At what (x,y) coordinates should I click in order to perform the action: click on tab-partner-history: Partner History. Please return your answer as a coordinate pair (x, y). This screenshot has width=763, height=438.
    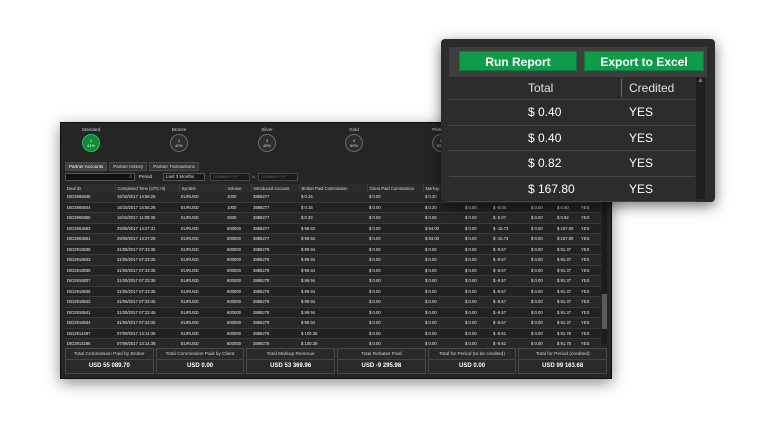
    Looking at the image, I should click on (128, 166).